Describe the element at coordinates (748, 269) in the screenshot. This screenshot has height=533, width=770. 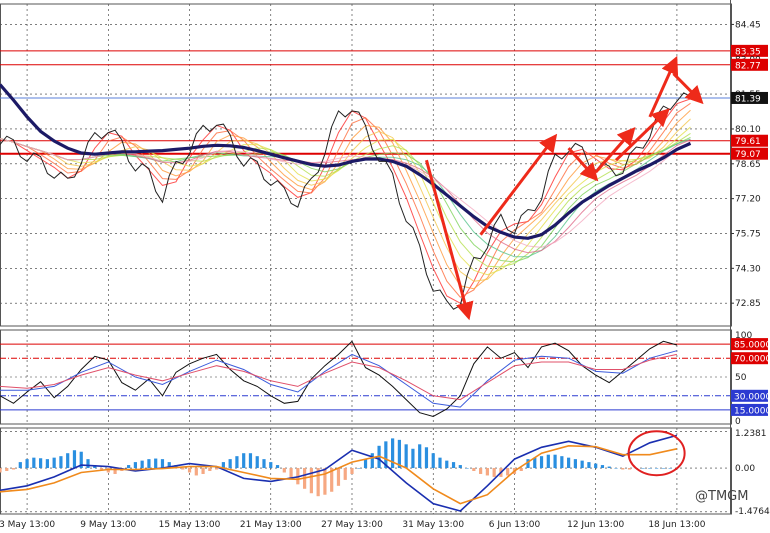
I see `y-tick-label: 74.30` at that location.